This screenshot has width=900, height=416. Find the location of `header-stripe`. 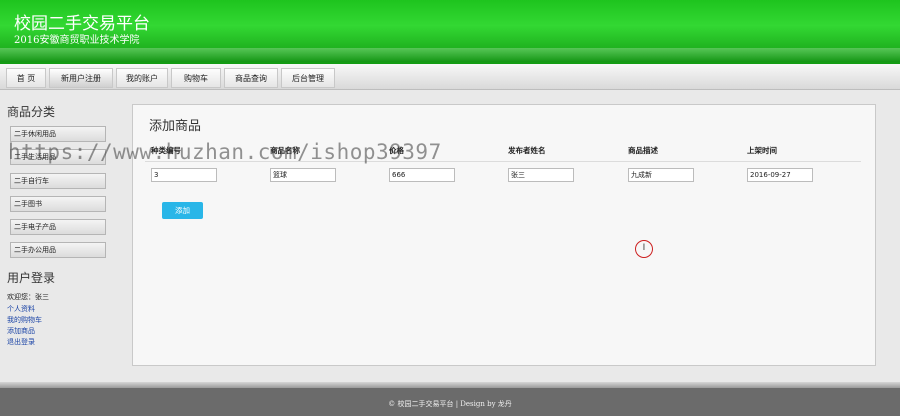

header-stripe is located at coordinates (450, 55).